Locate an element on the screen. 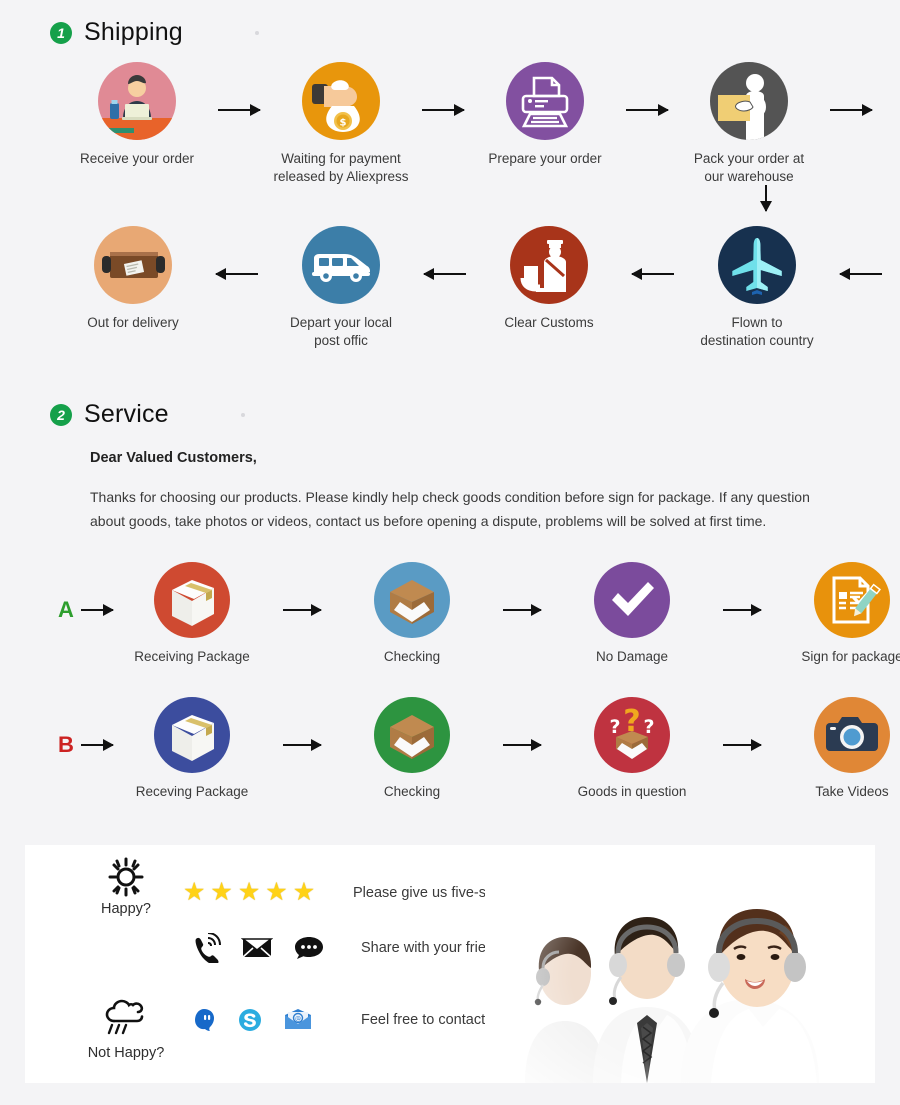 Image resolution: width=900 pixels, height=1105 pixels. shipping-step-pack-order: Pack your order at our warehouse is located at coordinates (749, 124).